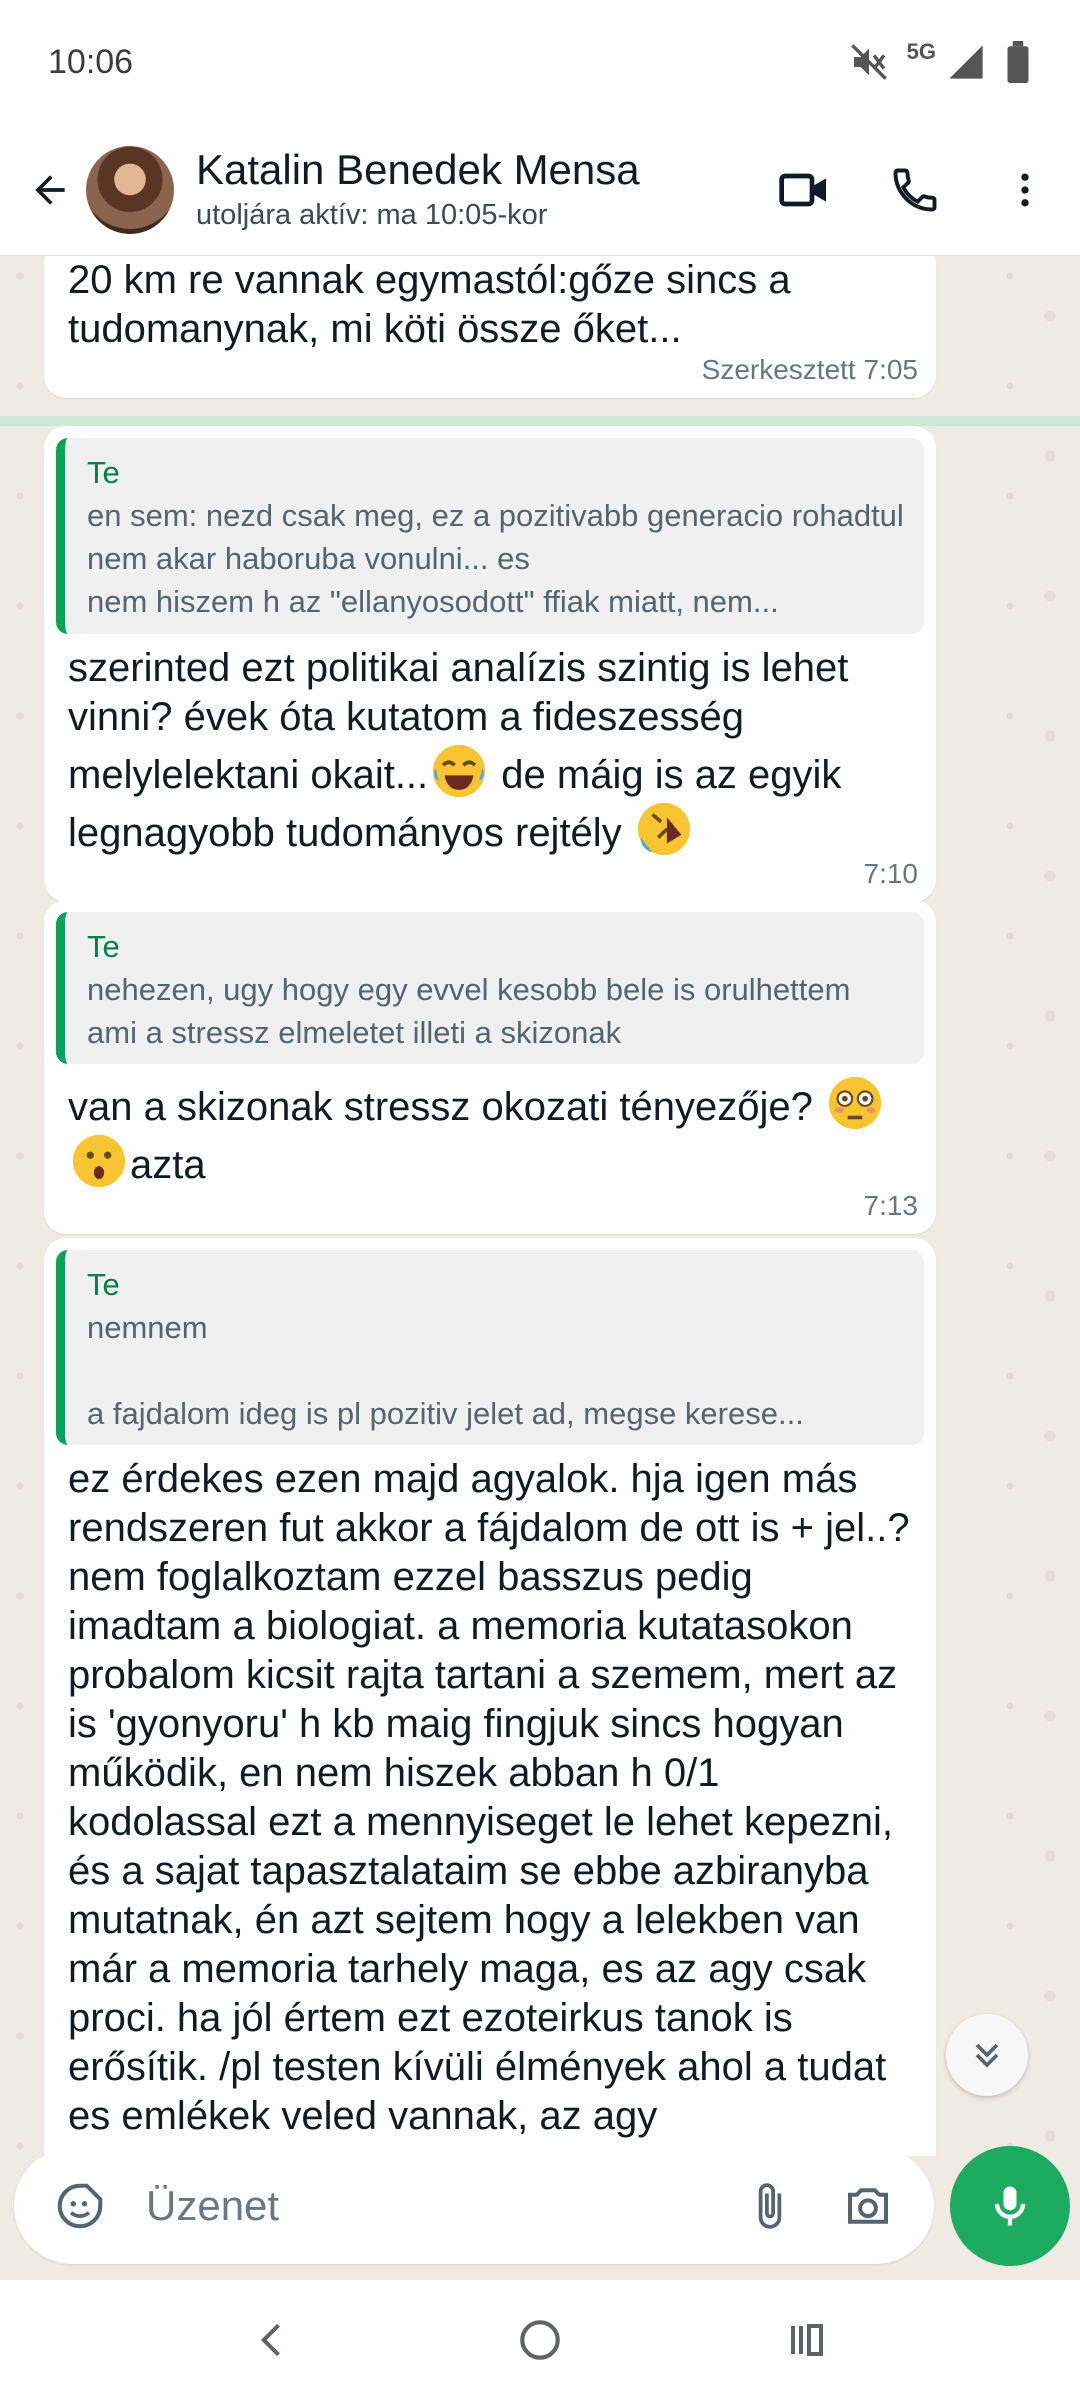  Describe the element at coordinates (809, 369) in the screenshot. I see `message-meta: Szerkesztett 7:05` at that location.